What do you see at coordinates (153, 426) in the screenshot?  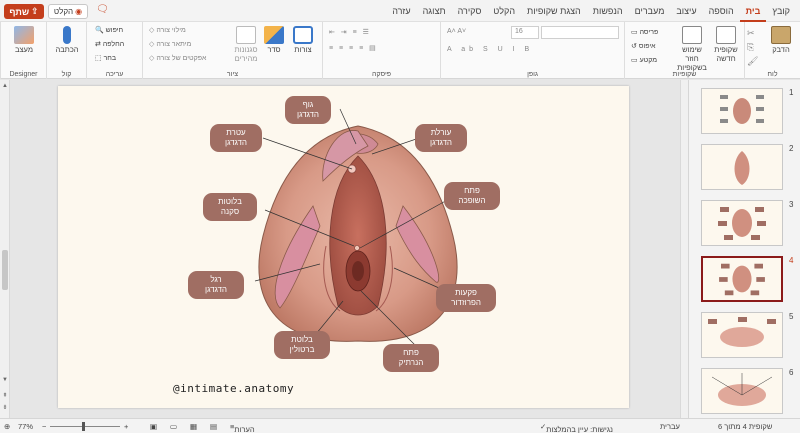 I see `slideshow-view-icon: ▣` at bounding box center [153, 426].